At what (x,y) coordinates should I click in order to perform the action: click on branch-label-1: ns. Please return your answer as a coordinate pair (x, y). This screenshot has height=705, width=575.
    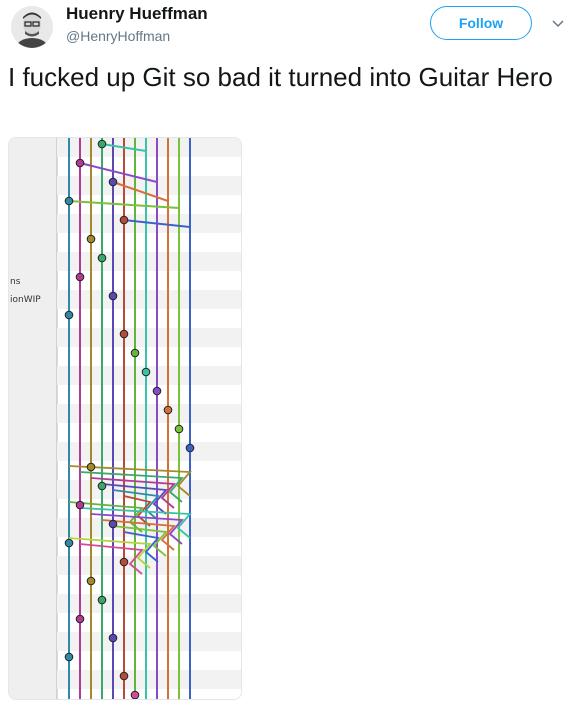
    Looking at the image, I should click on (15, 282).